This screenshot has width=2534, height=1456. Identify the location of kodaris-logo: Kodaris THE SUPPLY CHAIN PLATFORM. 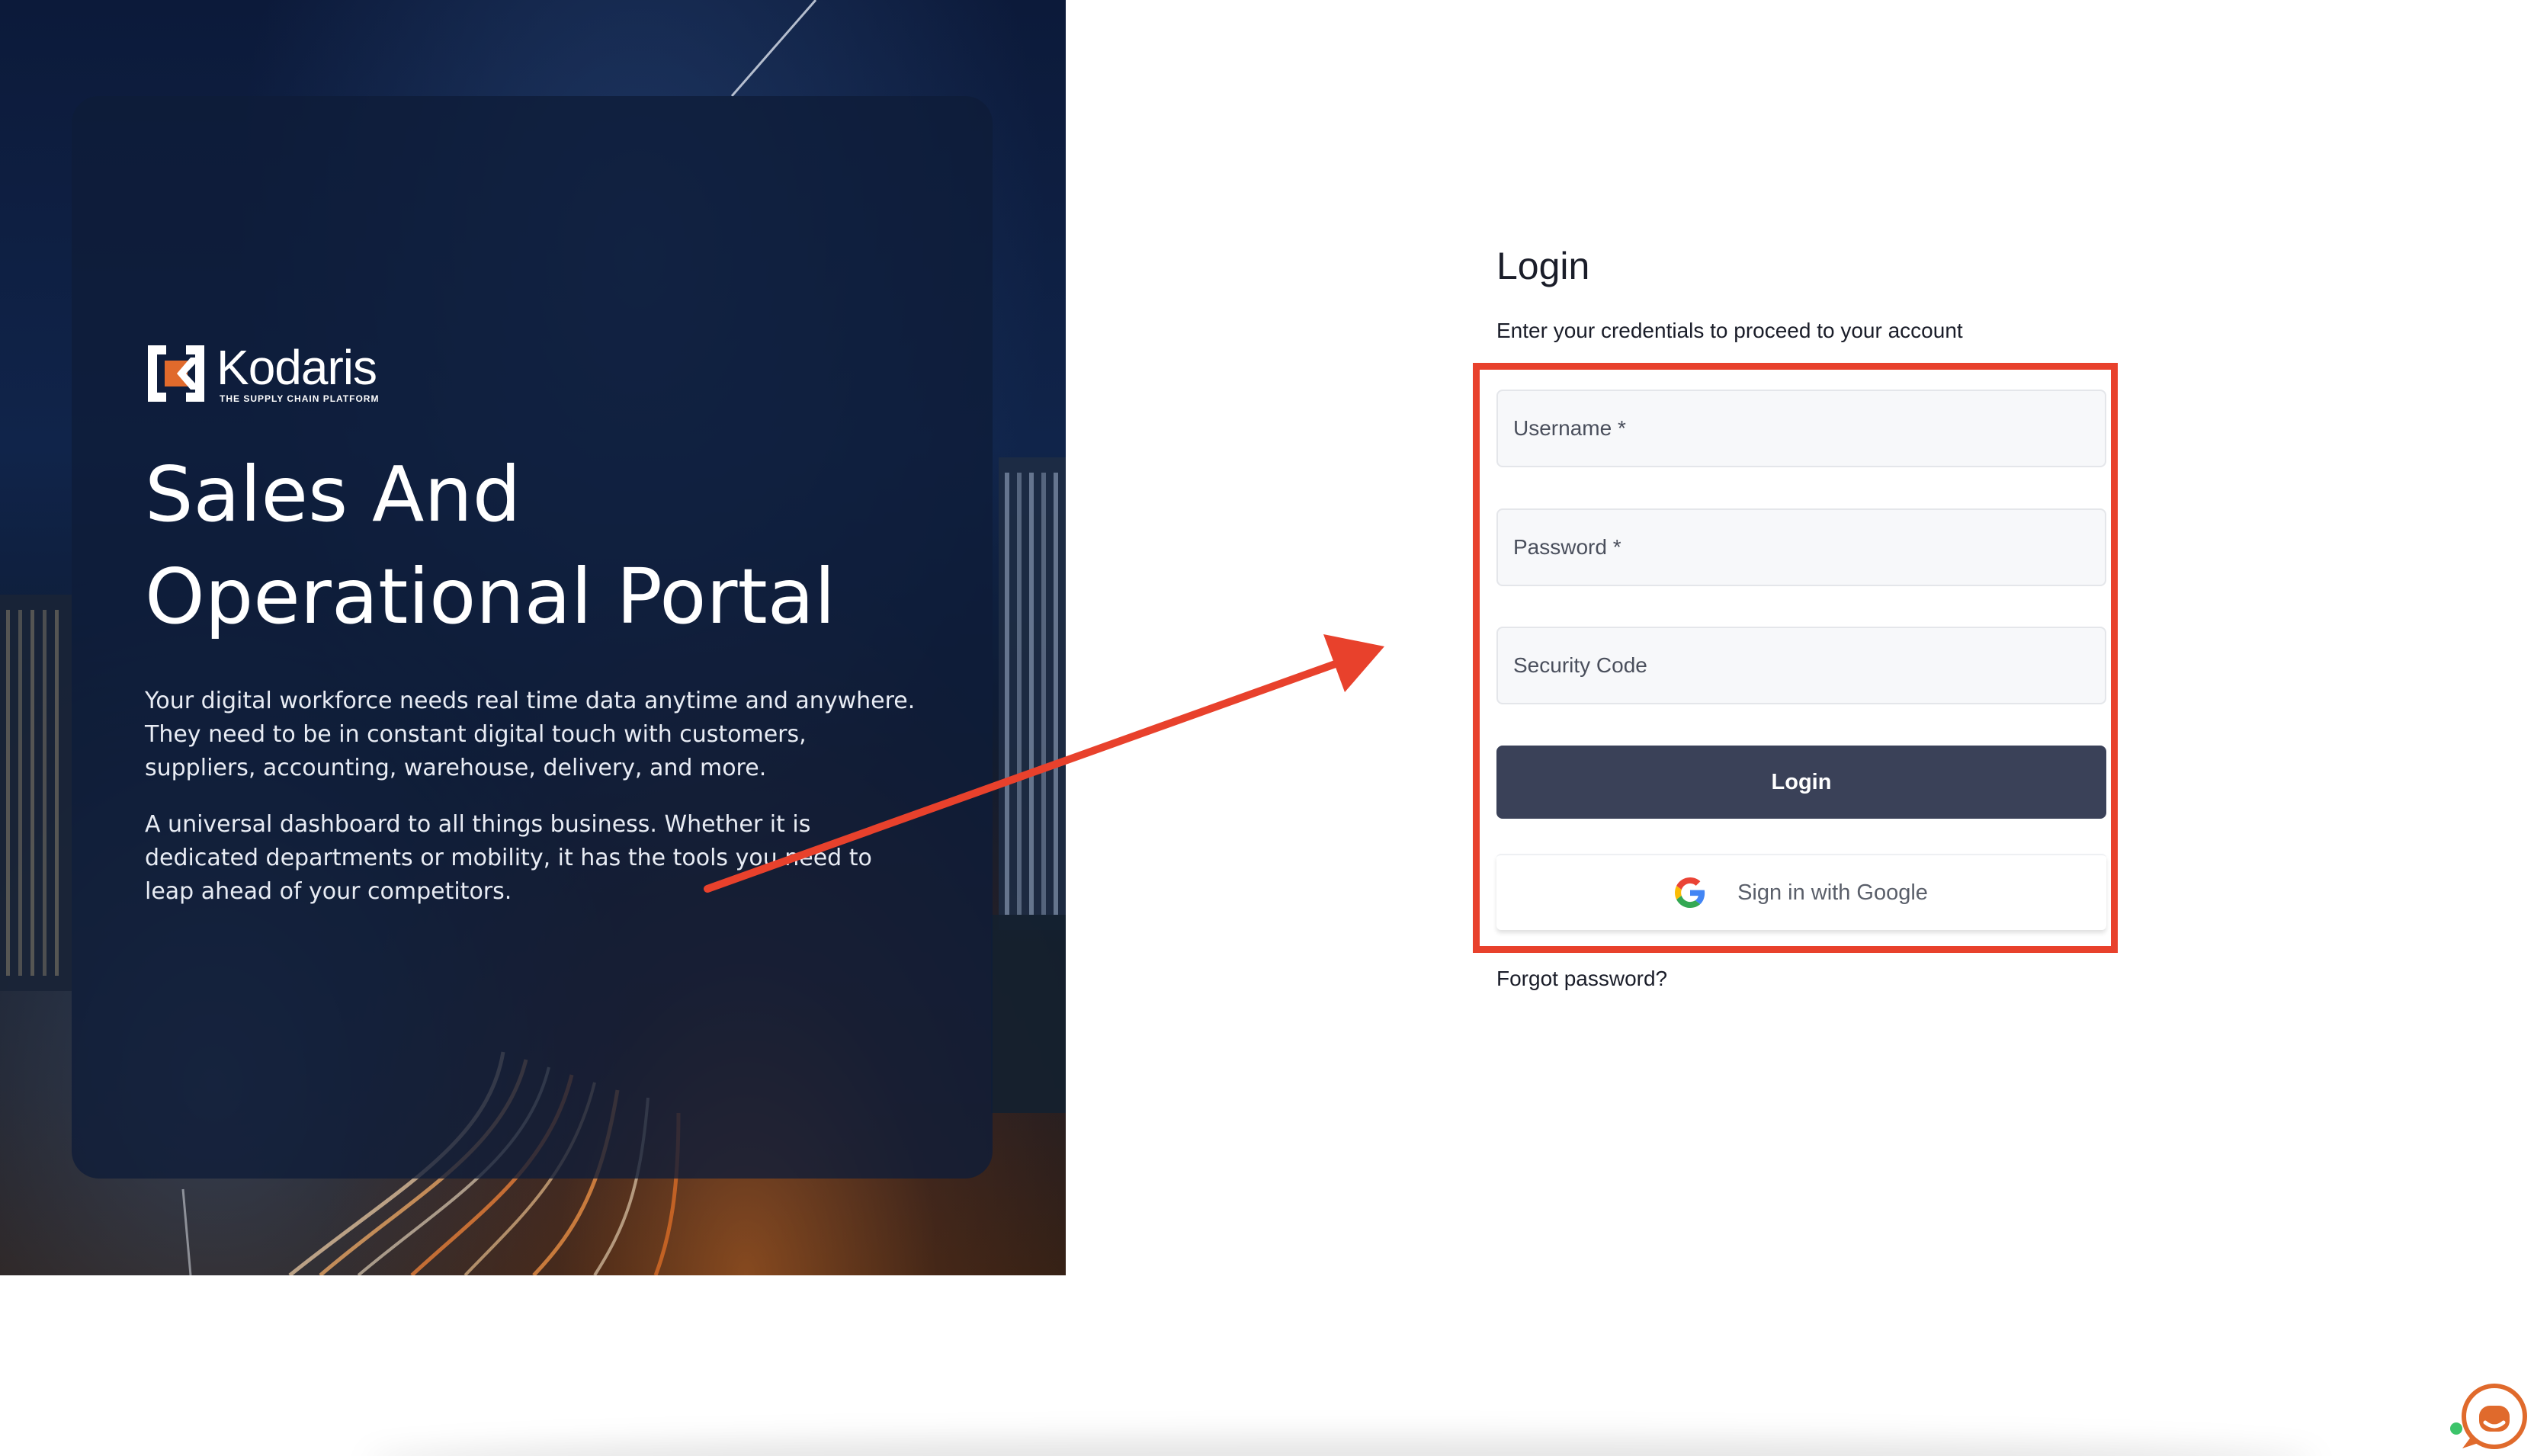
(262, 373).